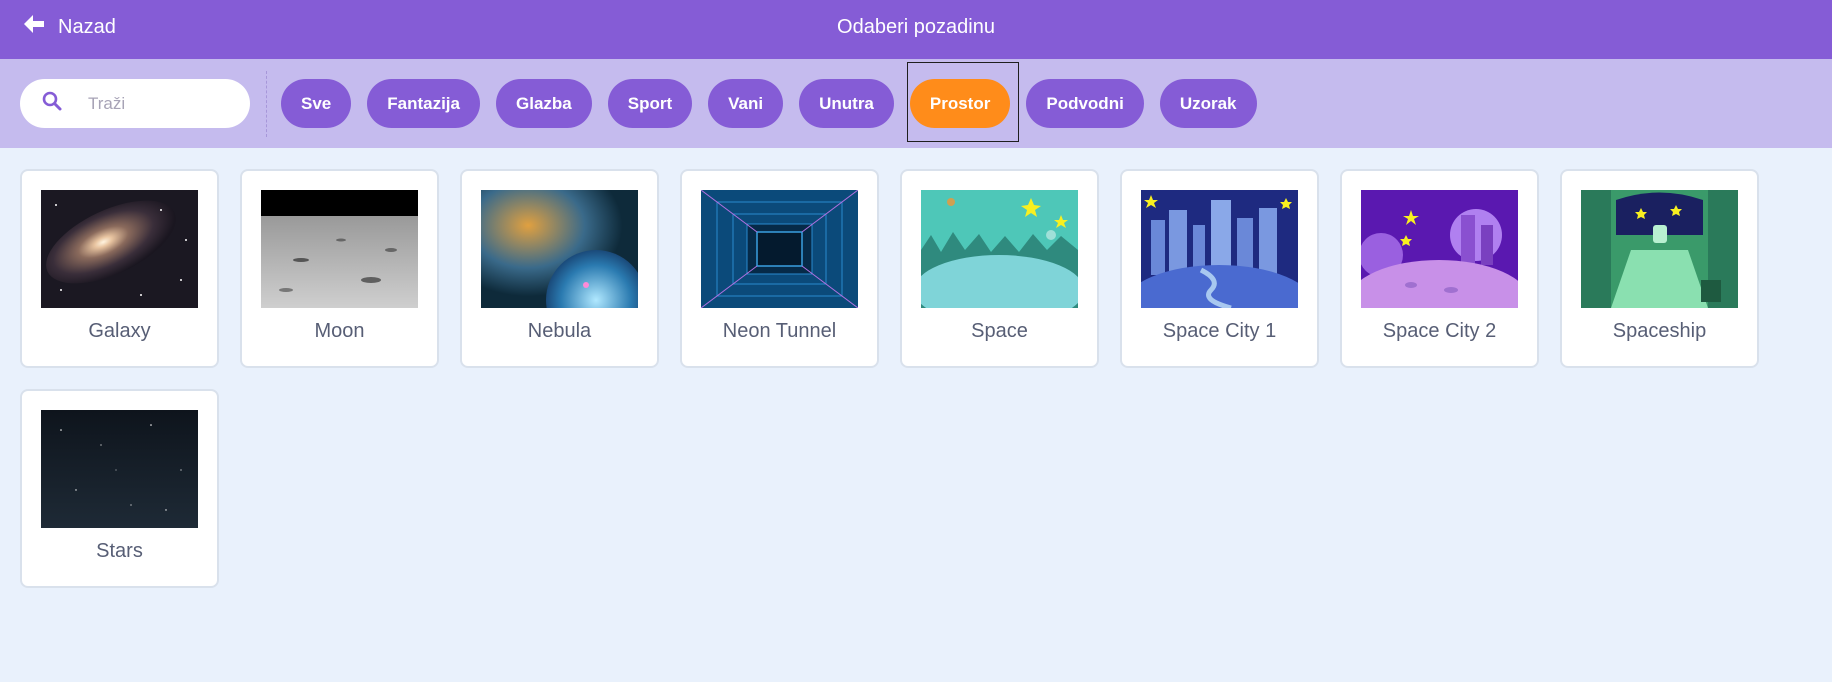 This screenshot has width=1832, height=682. I want to click on space-city-1-thumbnail, so click(1219, 249).